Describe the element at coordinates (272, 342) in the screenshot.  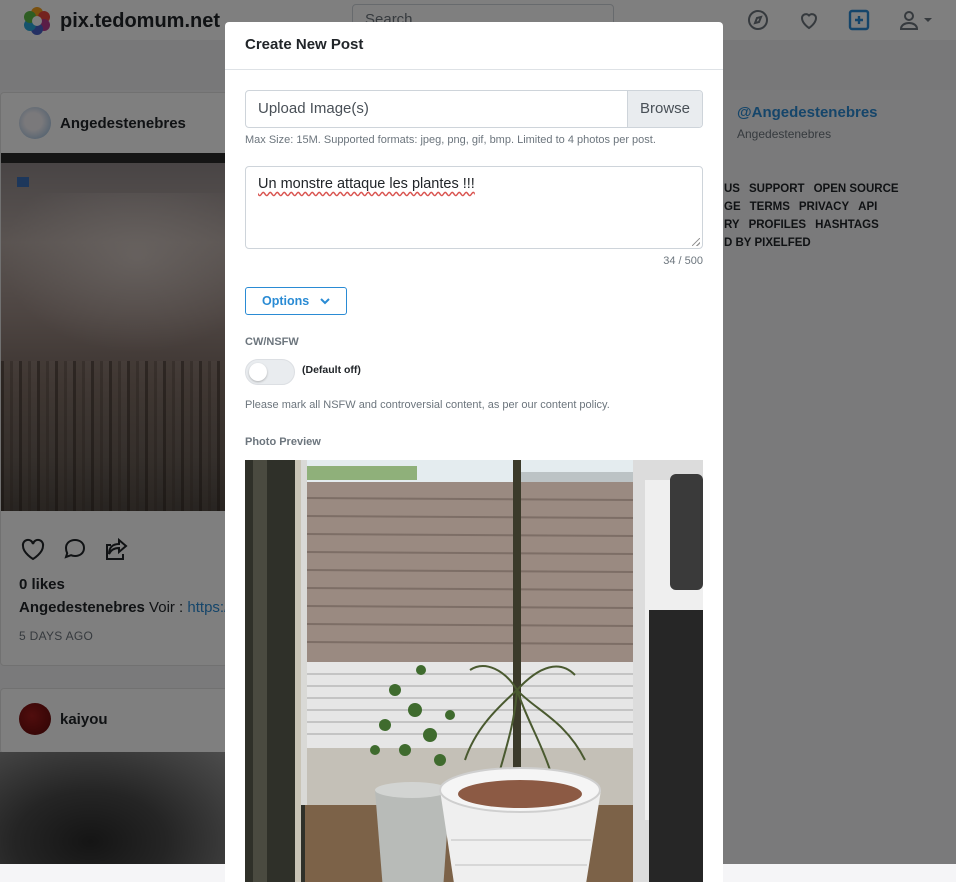
I see `cw-nsfw-label: CW/NSFW` at that location.